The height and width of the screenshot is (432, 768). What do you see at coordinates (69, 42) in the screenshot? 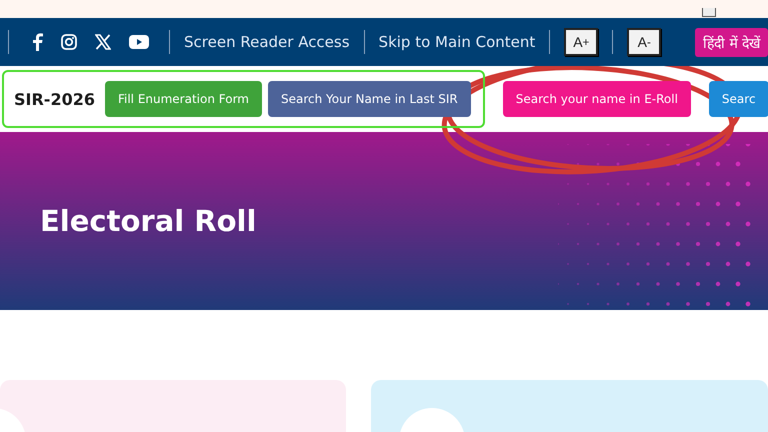
I see `instagram-icon` at bounding box center [69, 42].